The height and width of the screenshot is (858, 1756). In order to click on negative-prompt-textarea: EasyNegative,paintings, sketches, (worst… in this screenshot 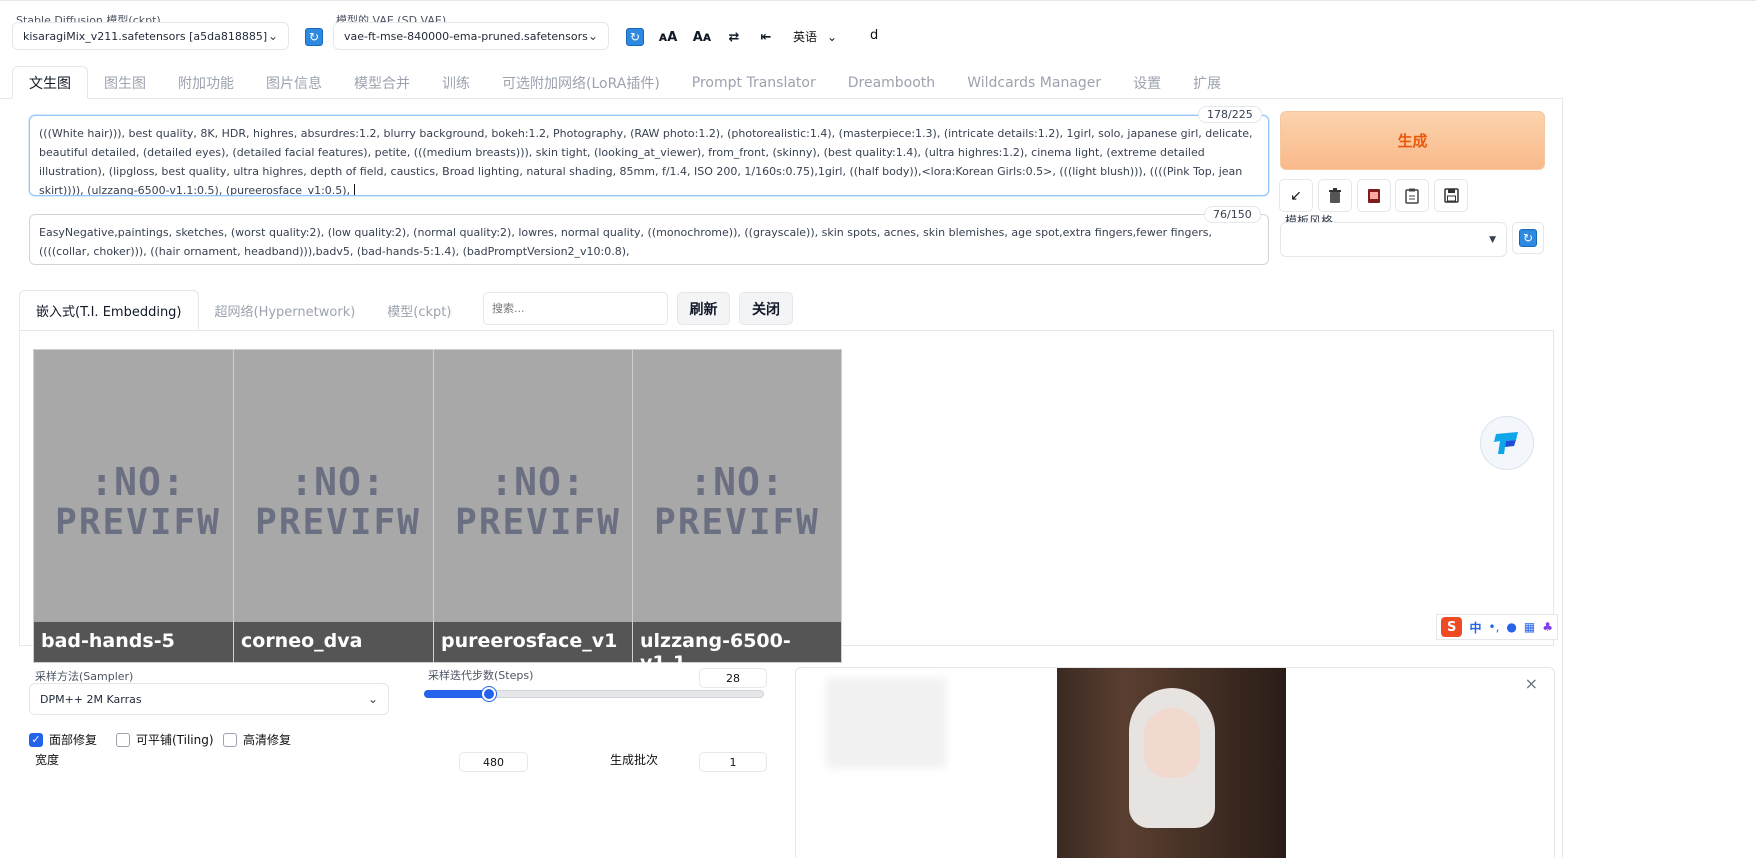, I will do `click(649, 239)`.